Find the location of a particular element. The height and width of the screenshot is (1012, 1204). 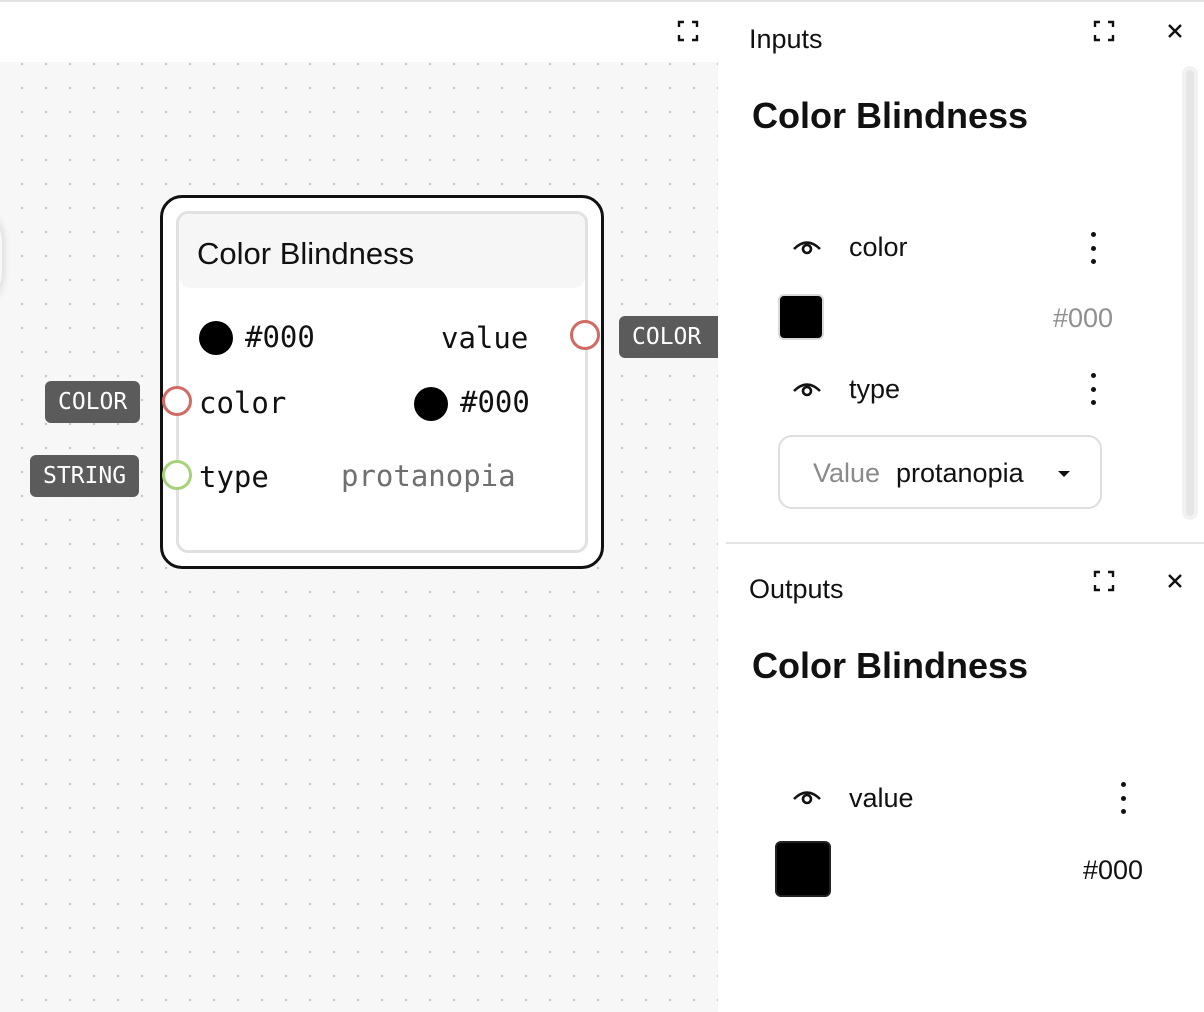

node-header: Color Blindness is located at coordinates (382, 251).